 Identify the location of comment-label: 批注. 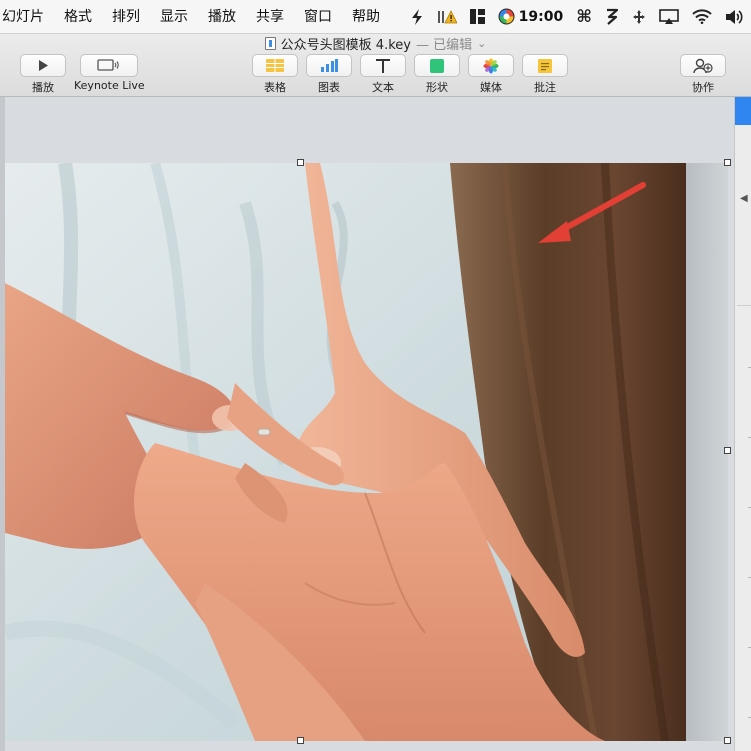
(545, 87).